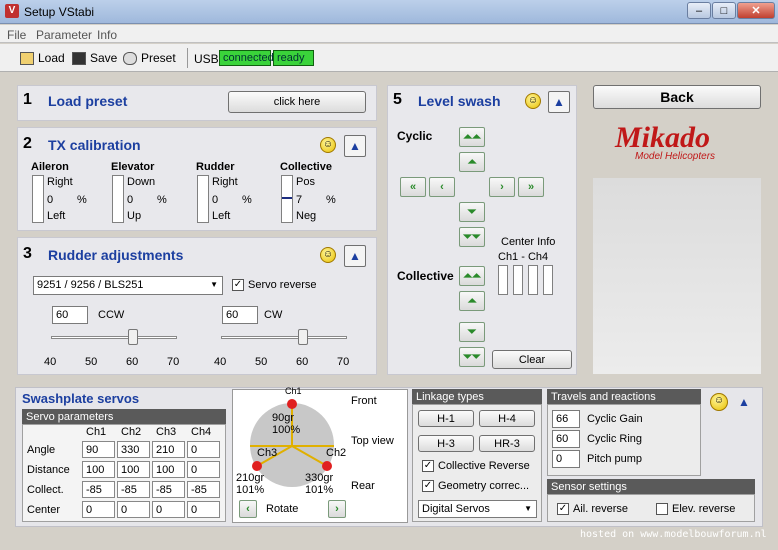 The height and width of the screenshot is (550, 778). I want to click on floppy-icon, so click(79, 58).